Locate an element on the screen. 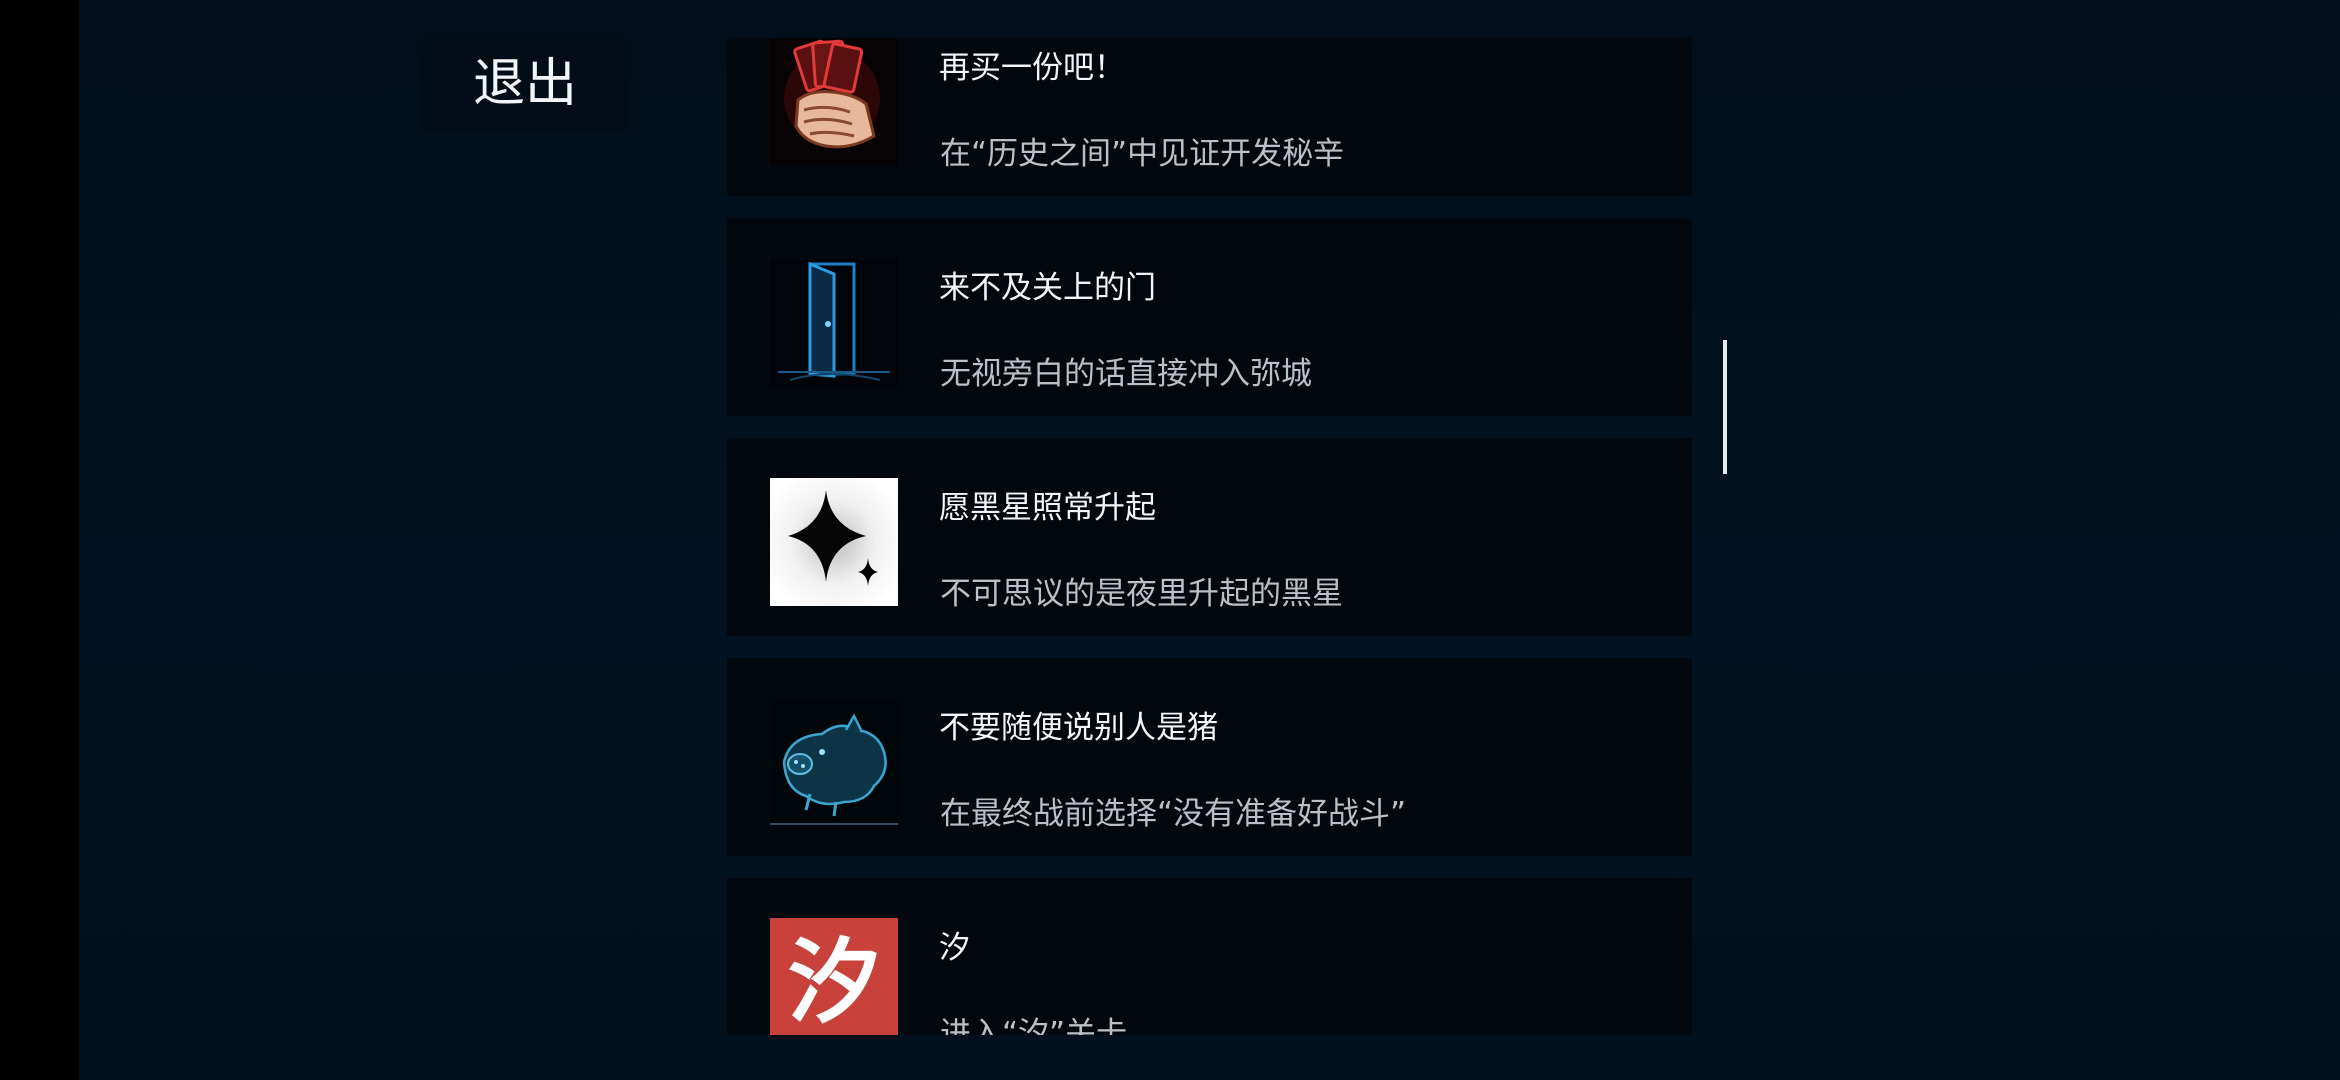  achievement-title: 再买一份吧！ is located at coordinates (1032, 68).